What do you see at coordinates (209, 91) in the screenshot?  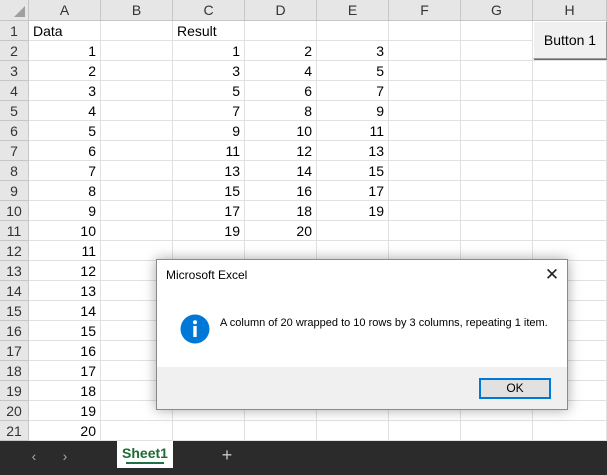 I see `cell-c4: 5` at bounding box center [209, 91].